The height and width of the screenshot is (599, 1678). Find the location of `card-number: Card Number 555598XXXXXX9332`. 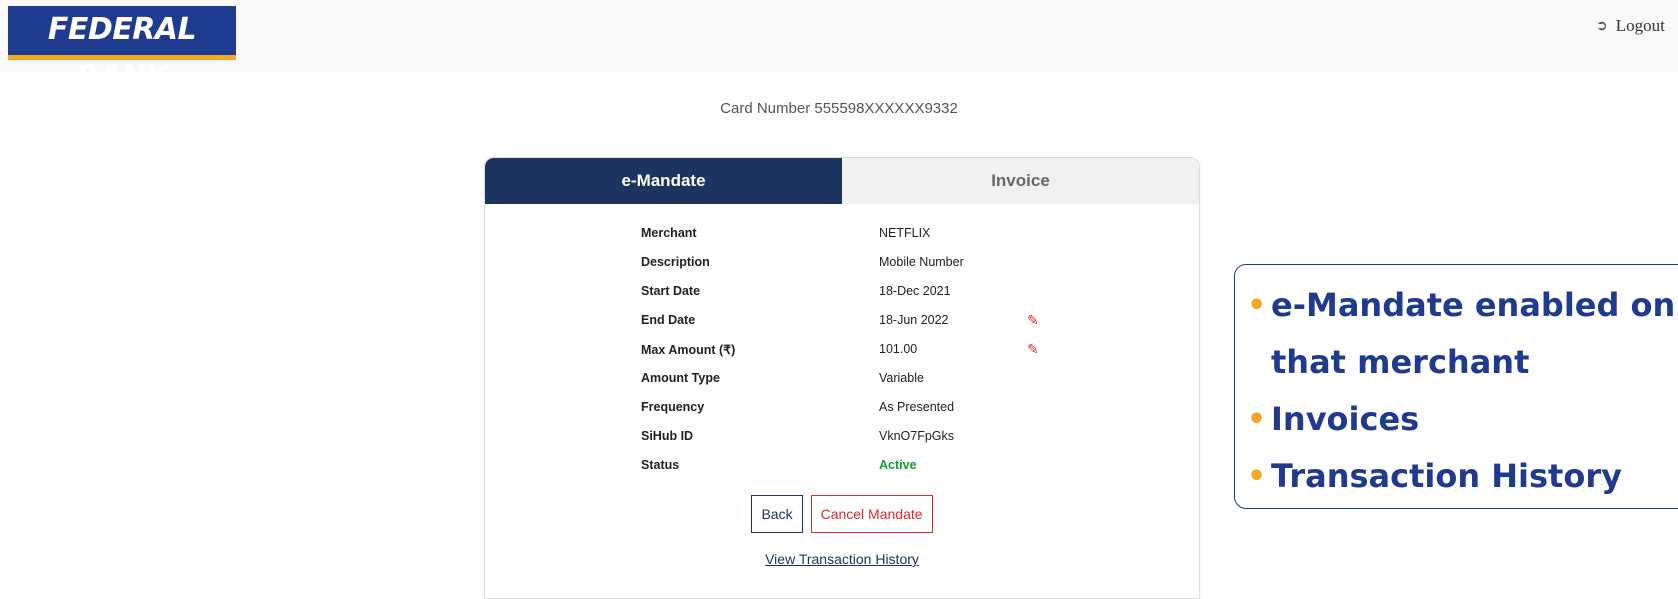

card-number: Card Number 555598XXXXXX9332 is located at coordinates (839, 108).